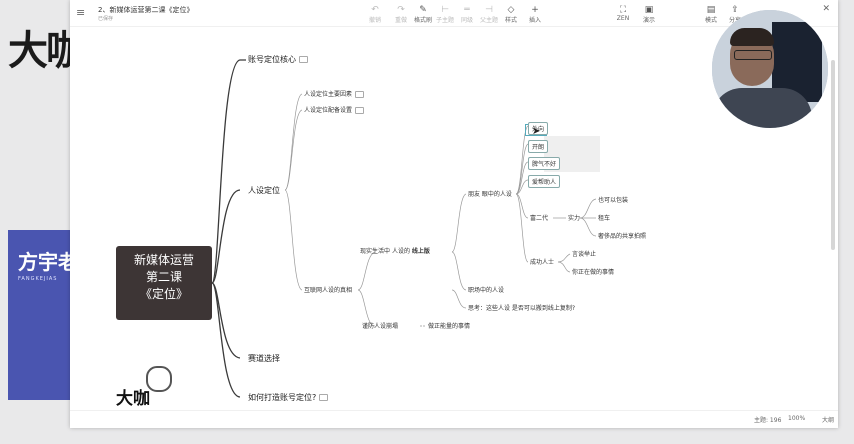  Describe the element at coordinates (380, 325) in the screenshot. I see `topic-collapse: 谨防人设崩塌` at that location.